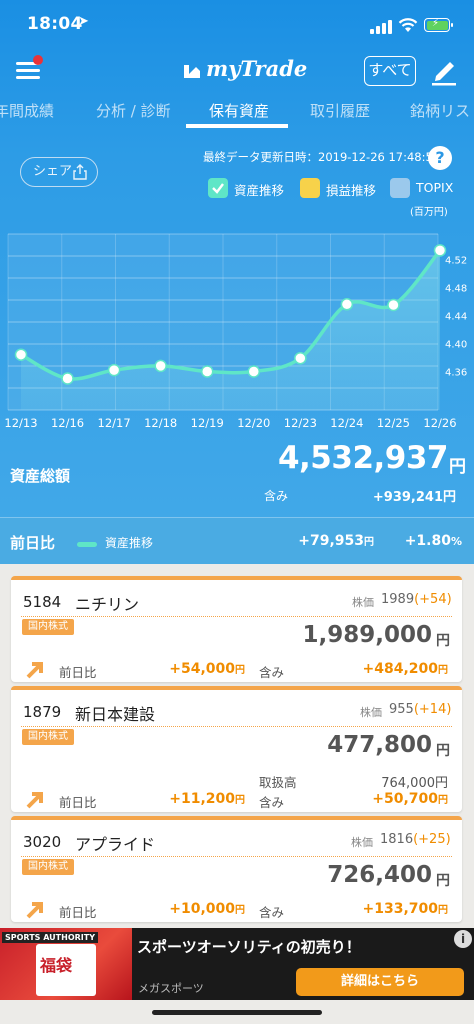  What do you see at coordinates (380, 982) in the screenshot?
I see `ad-cta-button: 詳細はこちら` at bounding box center [380, 982].